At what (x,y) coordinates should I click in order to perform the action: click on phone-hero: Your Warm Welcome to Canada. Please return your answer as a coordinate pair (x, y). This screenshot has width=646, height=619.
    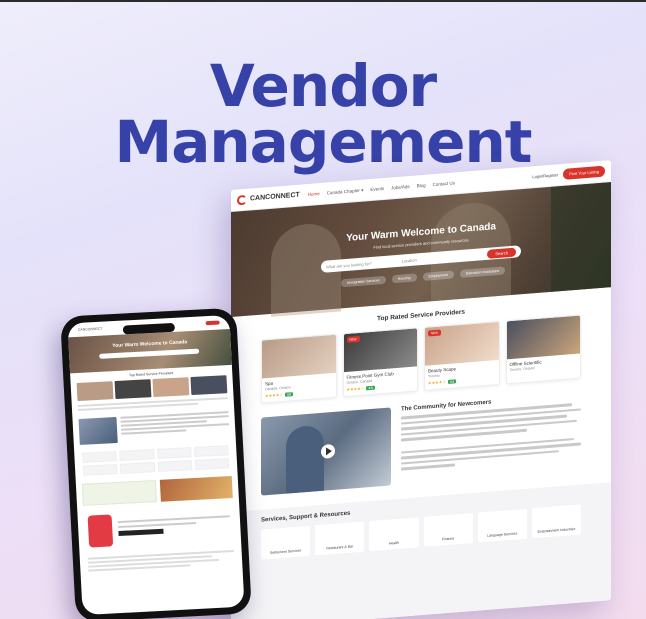
    Looking at the image, I should click on (150, 351).